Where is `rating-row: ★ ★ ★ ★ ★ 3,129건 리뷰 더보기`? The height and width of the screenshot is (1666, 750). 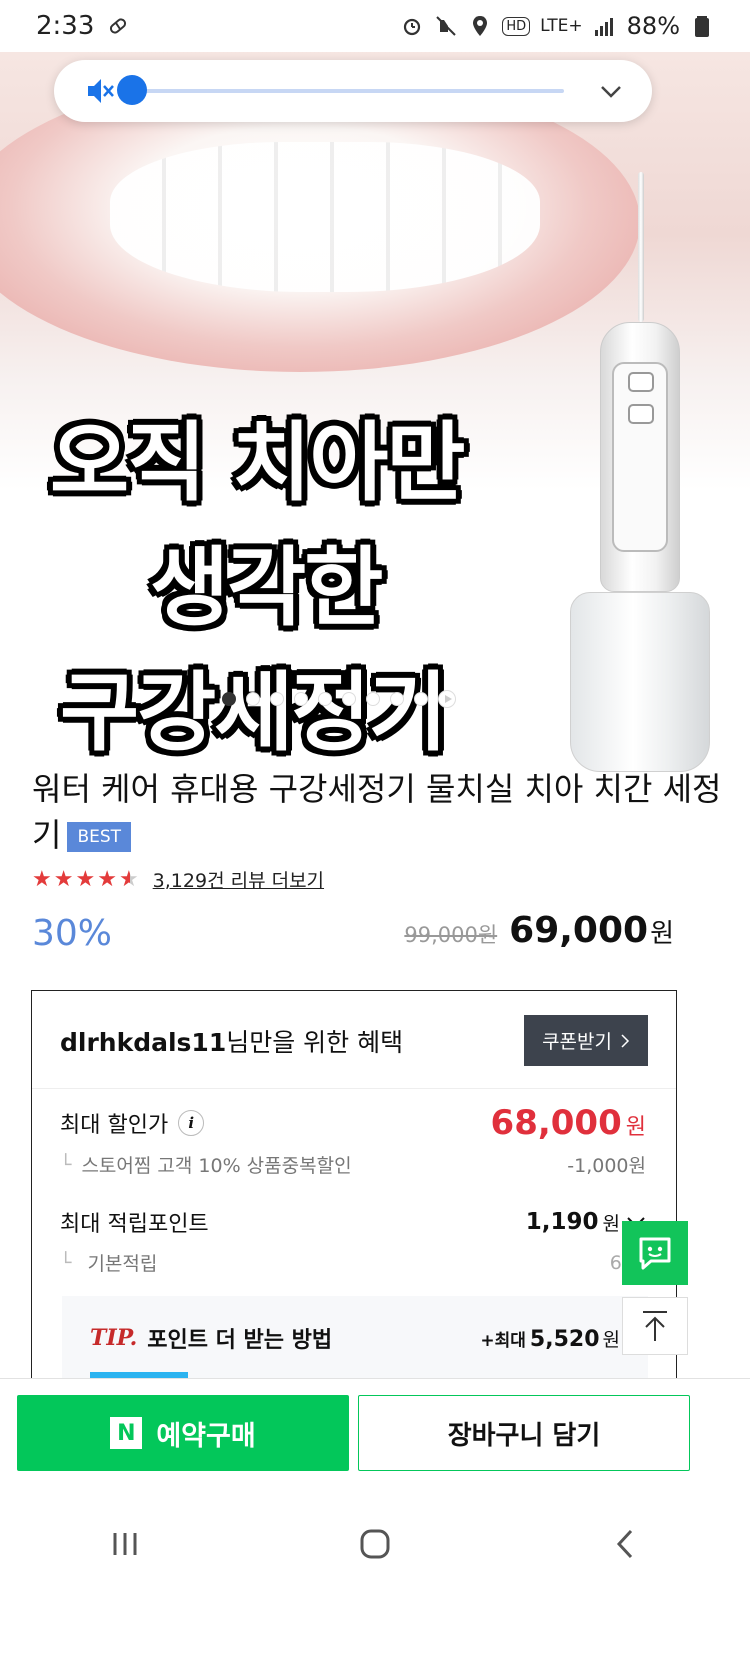 rating-row: ★ ★ ★ ★ ★ 3,129건 리뷰 더보기 is located at coordinates (178, 879).